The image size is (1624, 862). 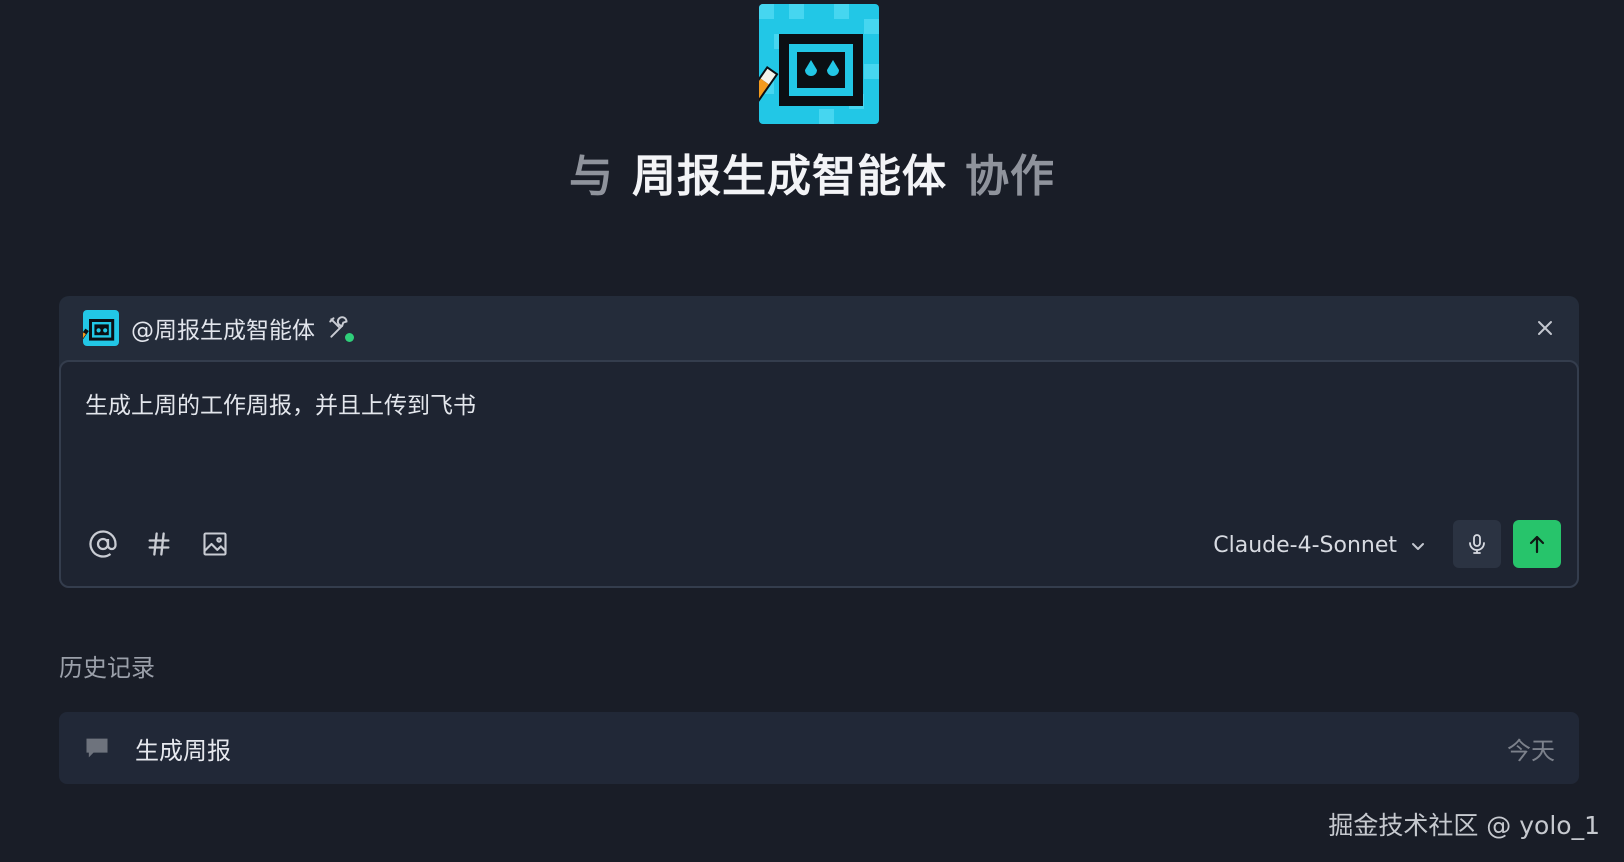 I want to click on model-name: Claude-4-Sonnet, so click(x=1305, y=545).